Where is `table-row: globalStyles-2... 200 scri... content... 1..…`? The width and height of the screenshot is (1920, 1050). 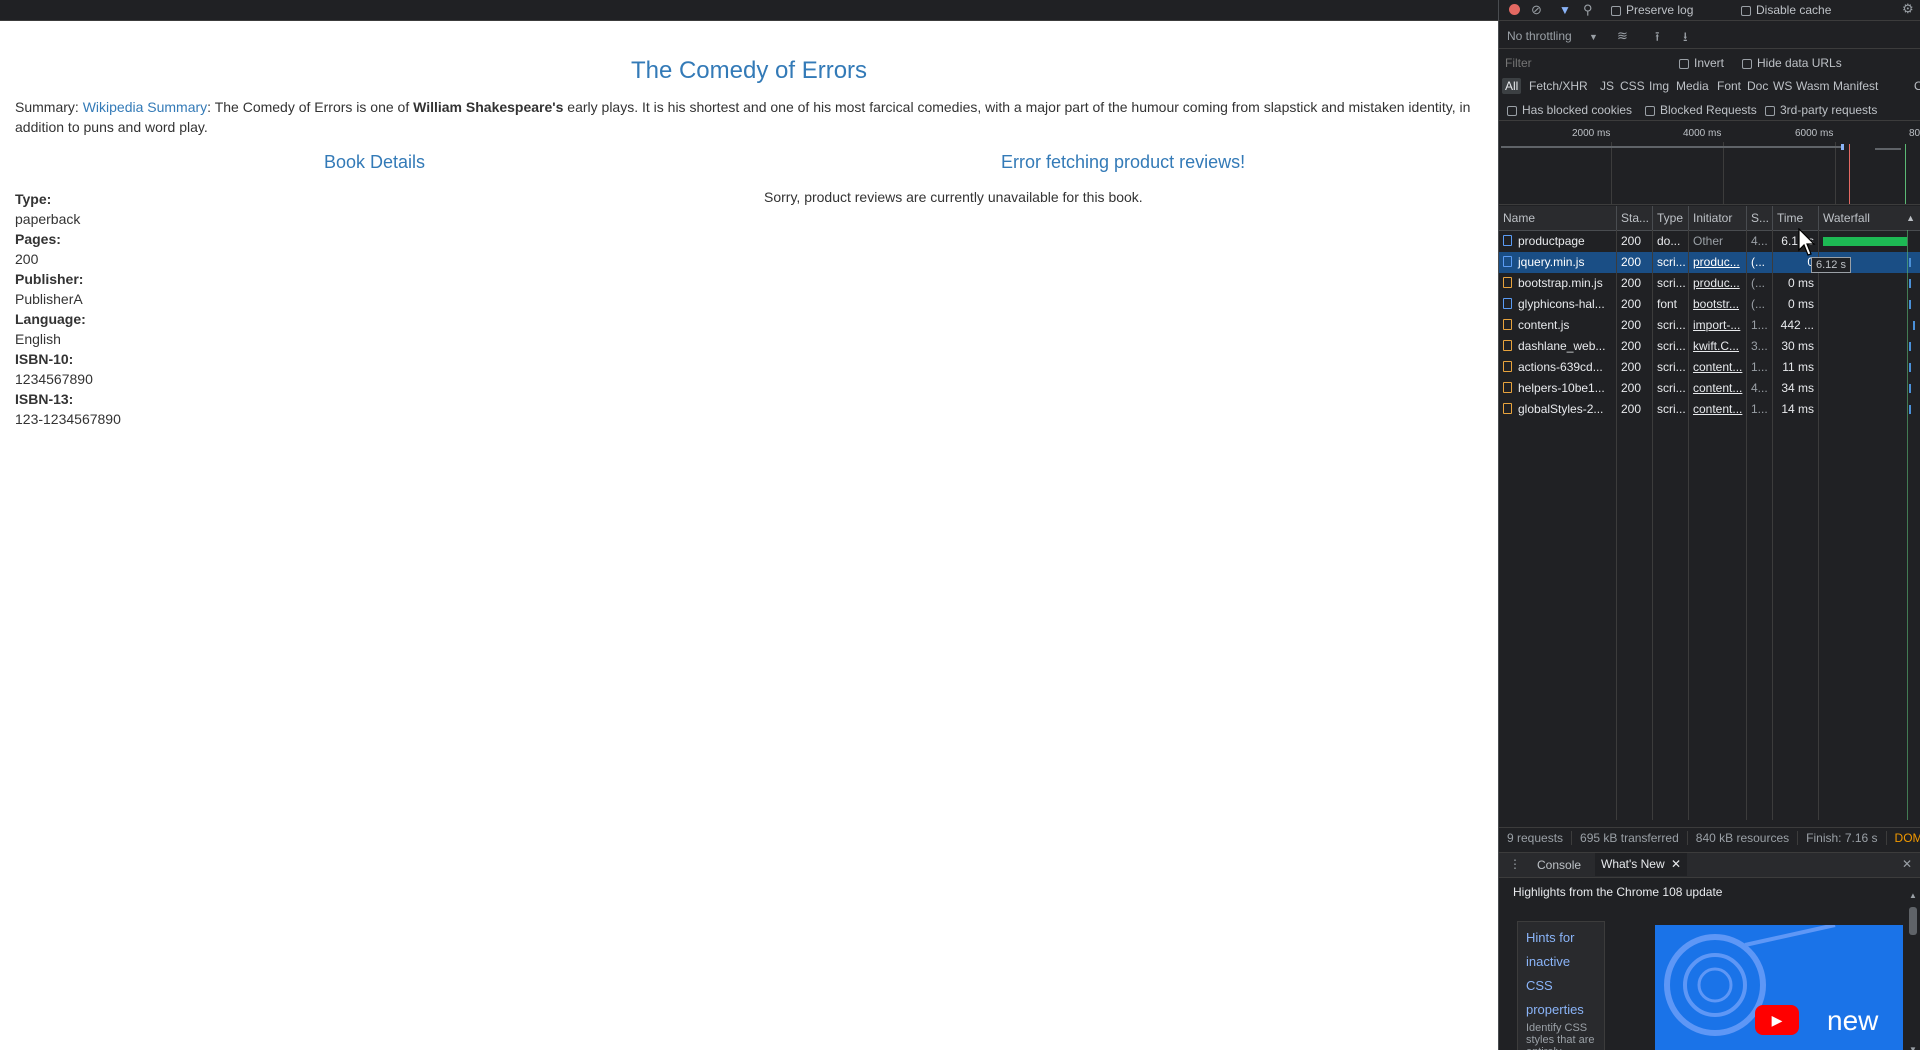
table-row: globalStyles-2... 200 scri... content... 1..… is located at coordinates (1709, 409).